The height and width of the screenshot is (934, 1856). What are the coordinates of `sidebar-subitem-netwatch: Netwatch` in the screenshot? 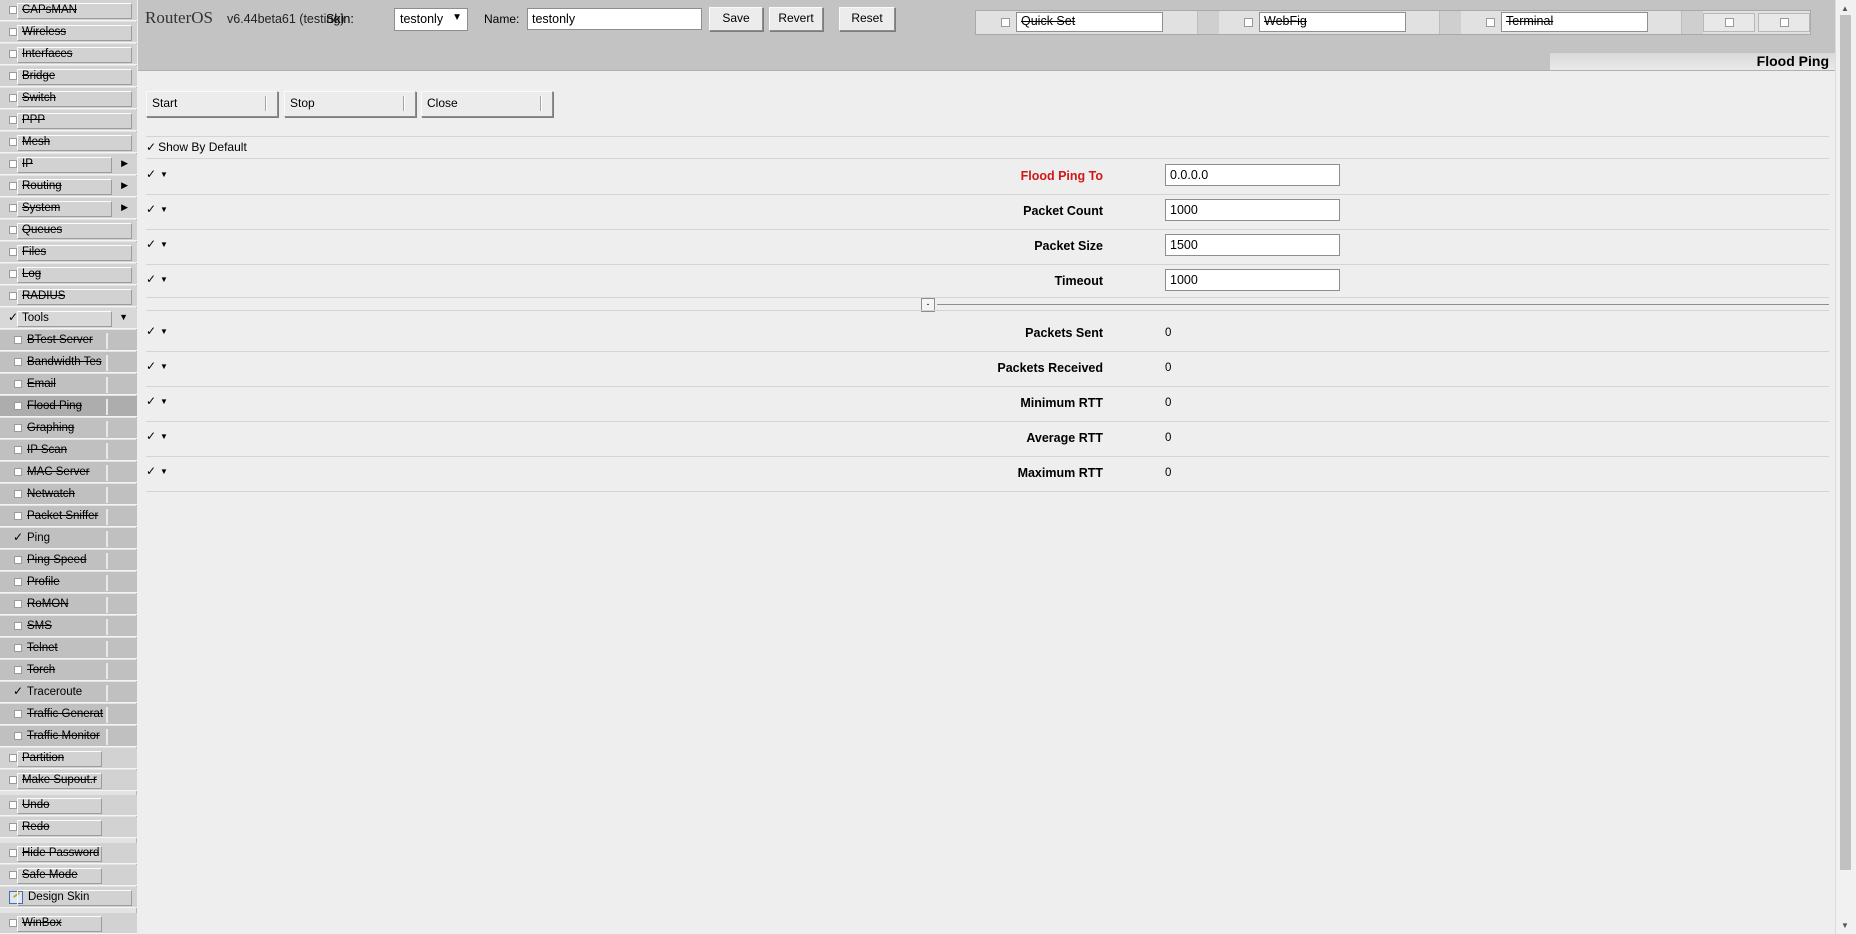 It's located at (68, 494).